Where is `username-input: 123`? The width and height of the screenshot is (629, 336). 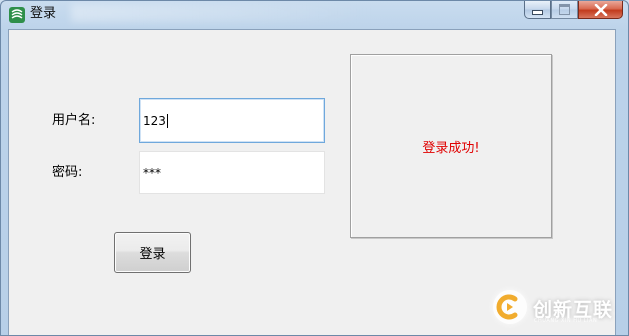 username-input: 123 is located at coordinates (232, 120).